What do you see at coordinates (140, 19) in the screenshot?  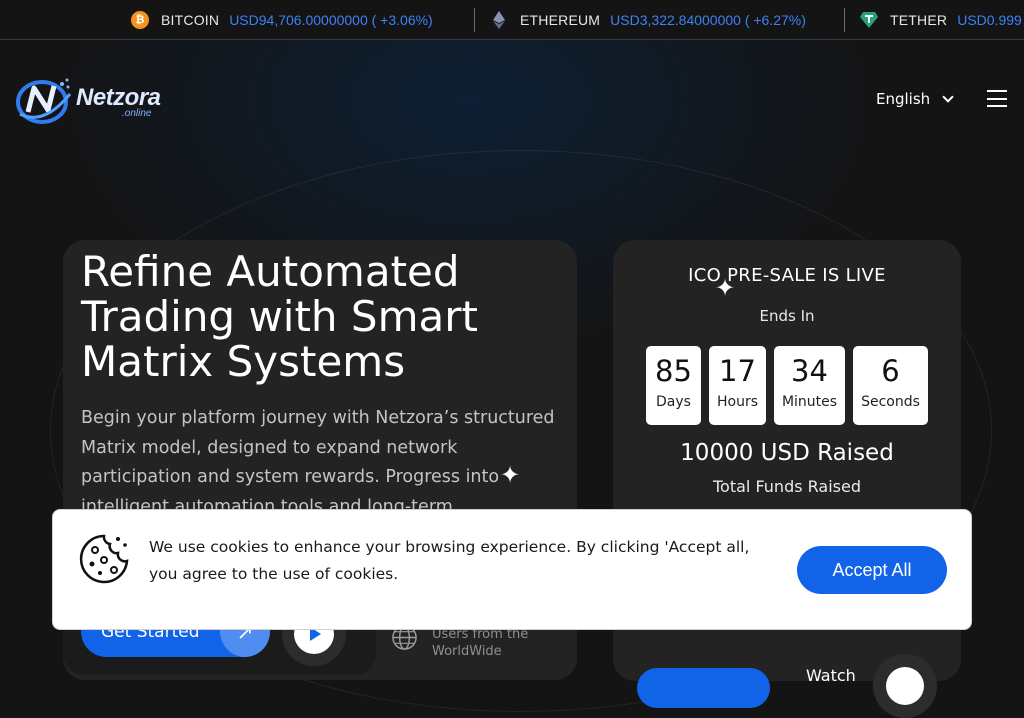 I see `bitcoin-icon: ₿` at bounding box center [140, 19].